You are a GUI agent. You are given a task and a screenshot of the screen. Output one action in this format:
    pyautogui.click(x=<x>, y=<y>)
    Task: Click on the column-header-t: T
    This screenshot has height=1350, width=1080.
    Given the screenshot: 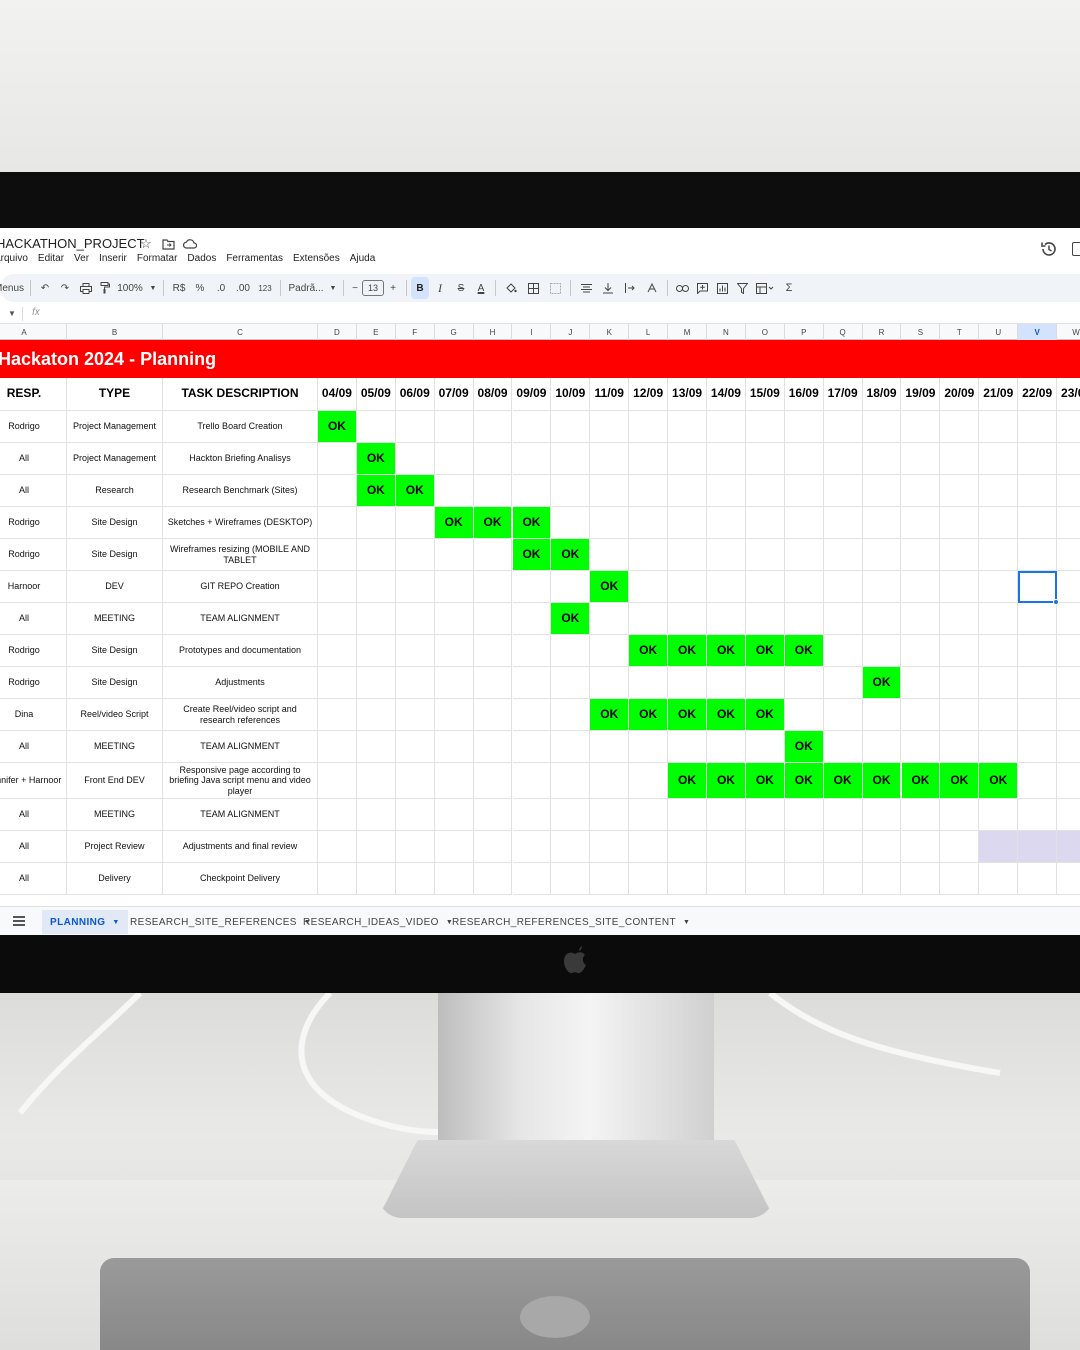 What is the action you would take?
    pyautogui.click(x=960, y=332)
    